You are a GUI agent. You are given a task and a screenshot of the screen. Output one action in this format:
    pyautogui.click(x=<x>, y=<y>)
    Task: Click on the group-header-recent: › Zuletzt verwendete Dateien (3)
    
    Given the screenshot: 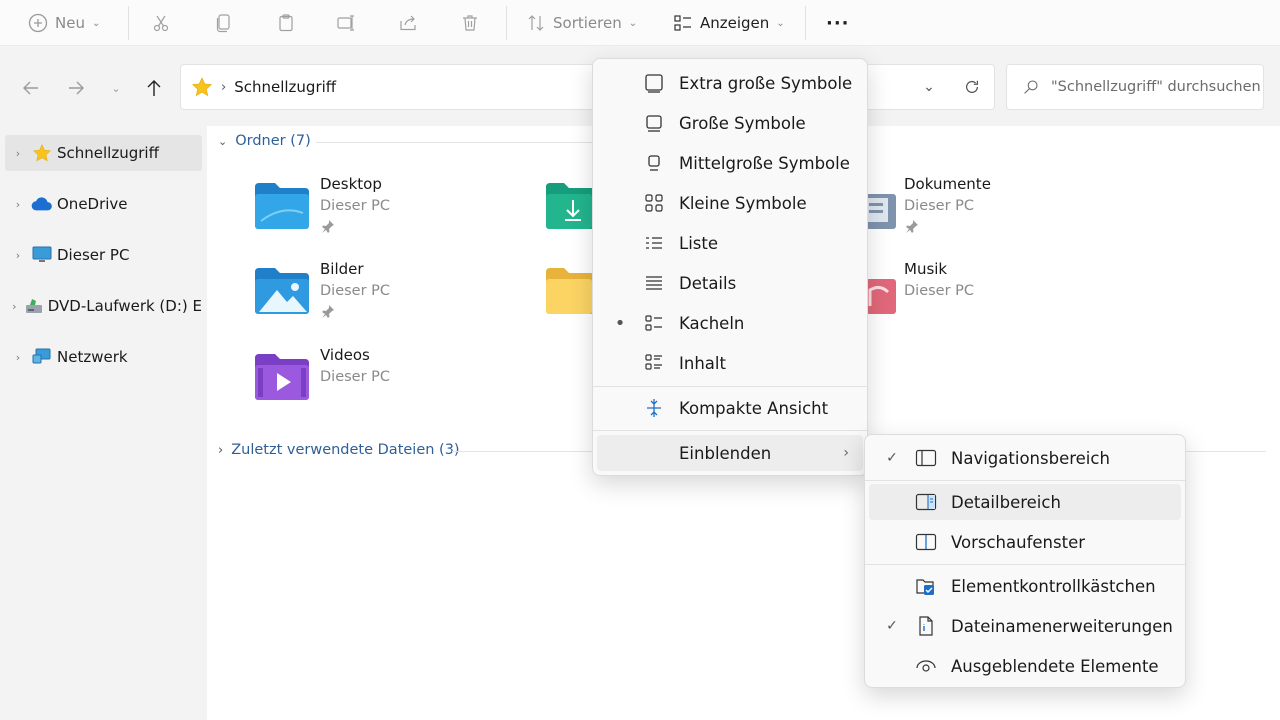 What is the action you would take?
    pyautogui.click(x=339, y=450)
    